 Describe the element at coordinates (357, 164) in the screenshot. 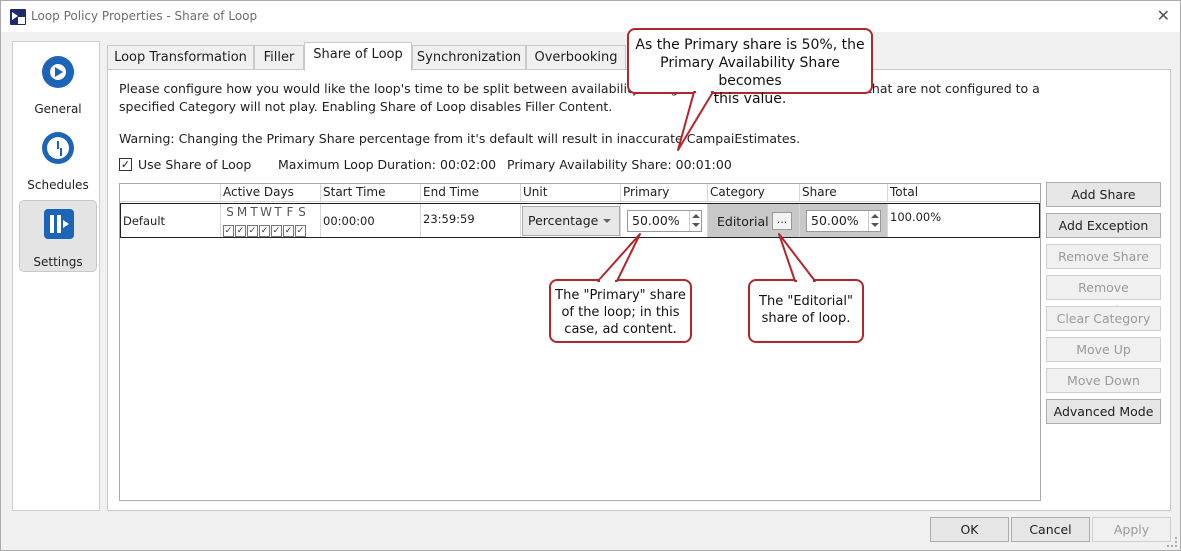

I see `max-loop-label: Maximum Loop Duration:` at that location.